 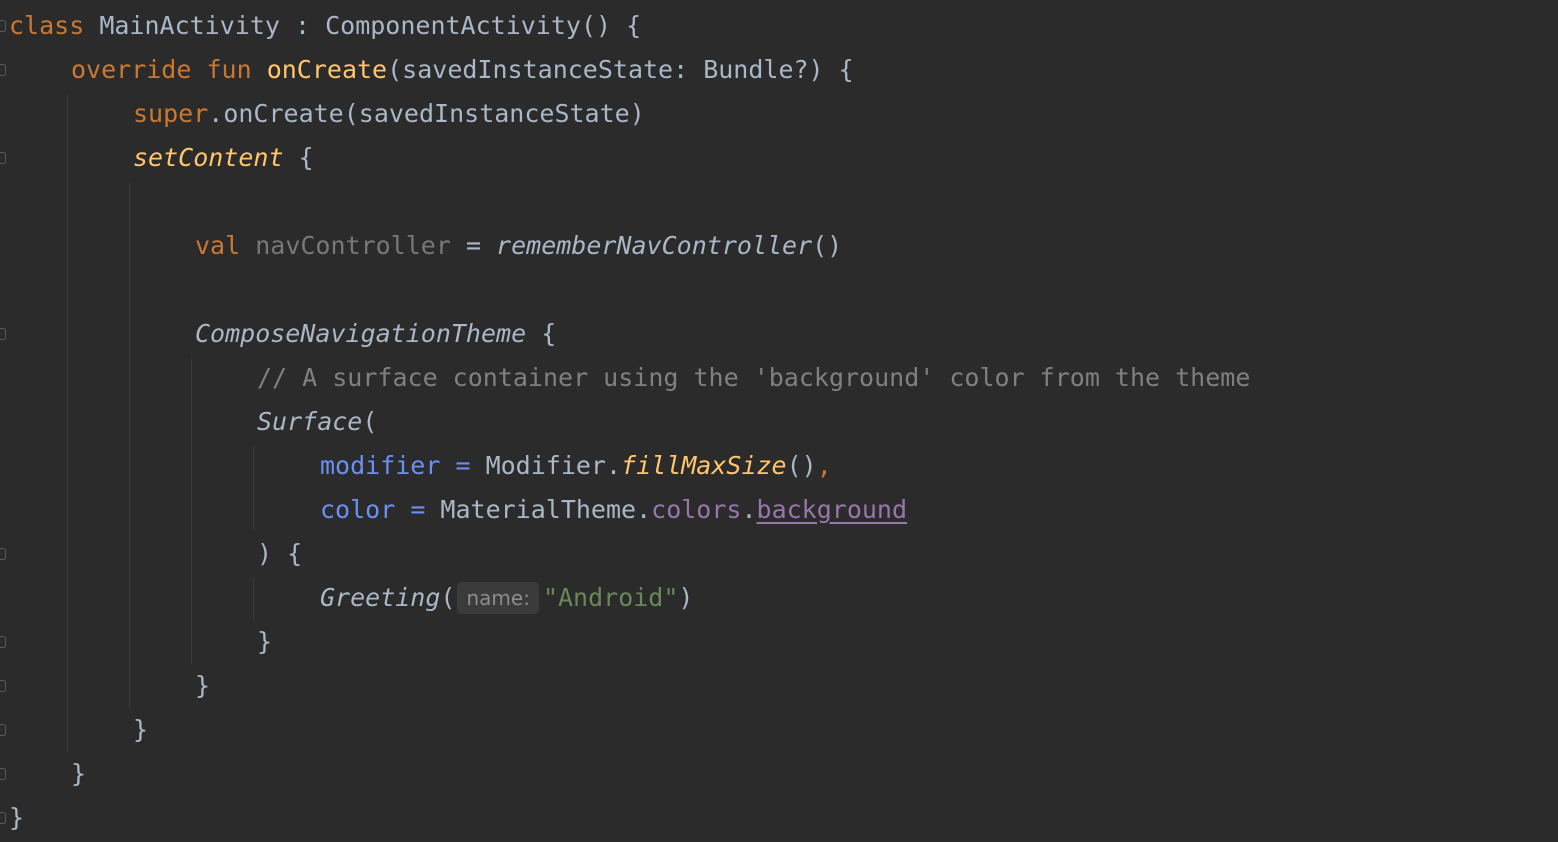 I want to click on function-name: onCreate, so click(x=327, y=69).